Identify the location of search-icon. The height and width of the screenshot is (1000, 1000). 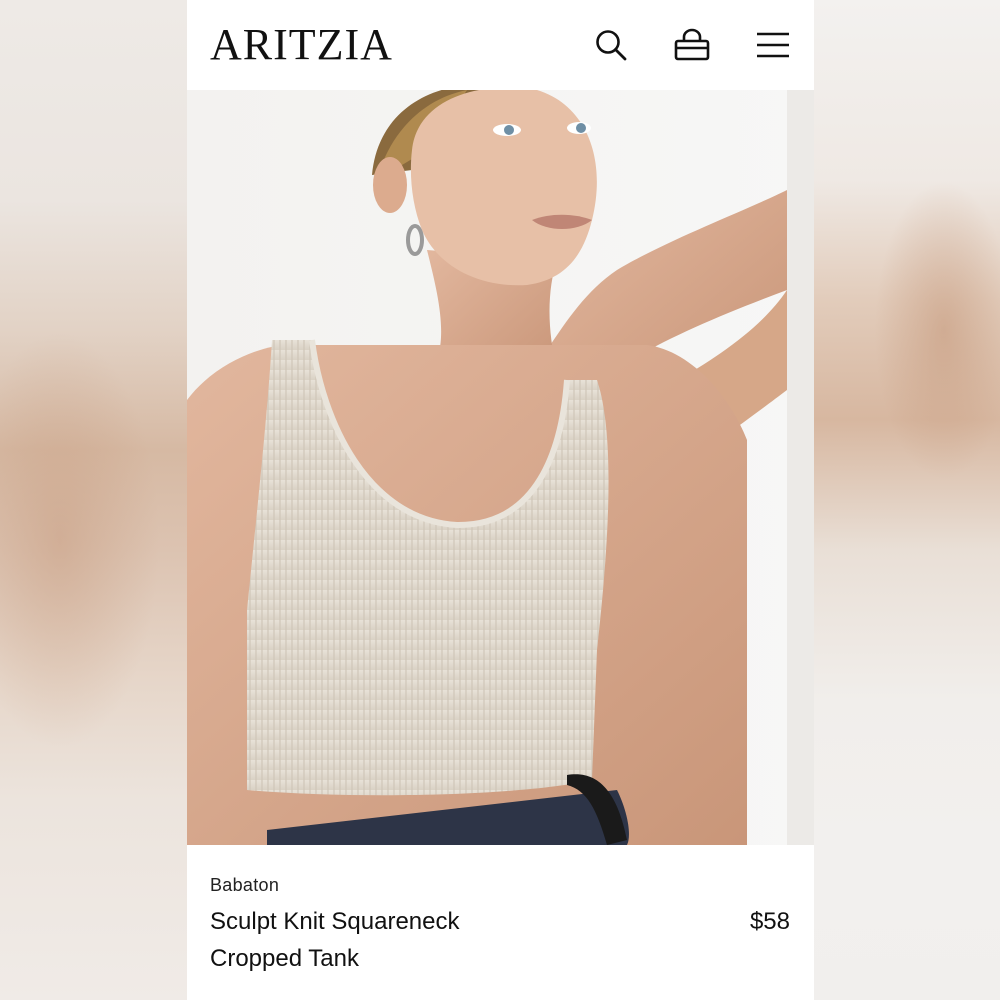
(611, 45).